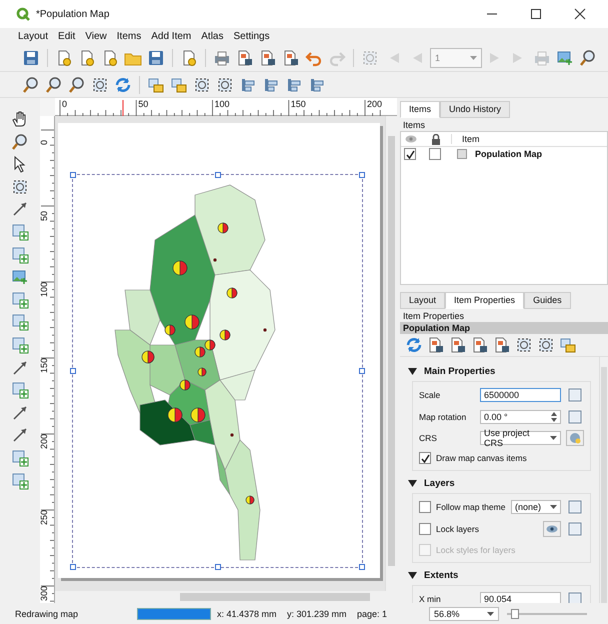  I want to click on ruler-label: 100, so click(44, 289).